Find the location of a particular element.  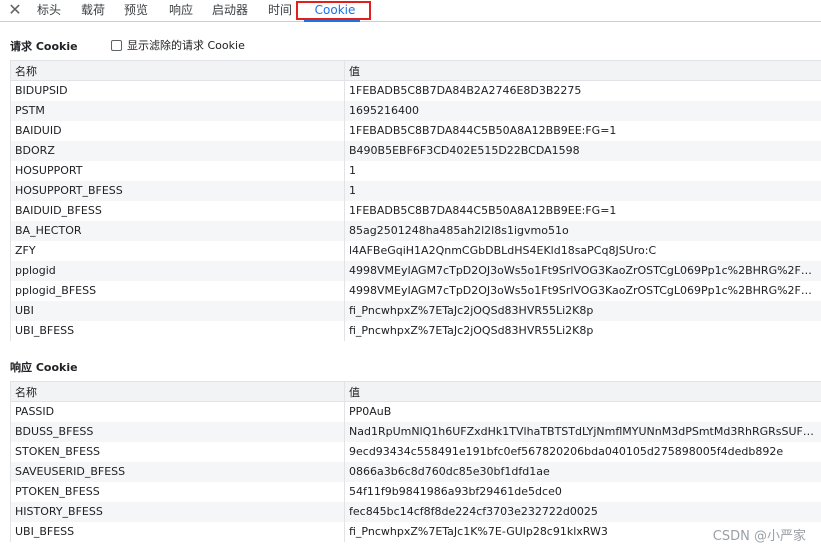

cookie-value-cell: PP0AuB is located at coordinates (582, 411).